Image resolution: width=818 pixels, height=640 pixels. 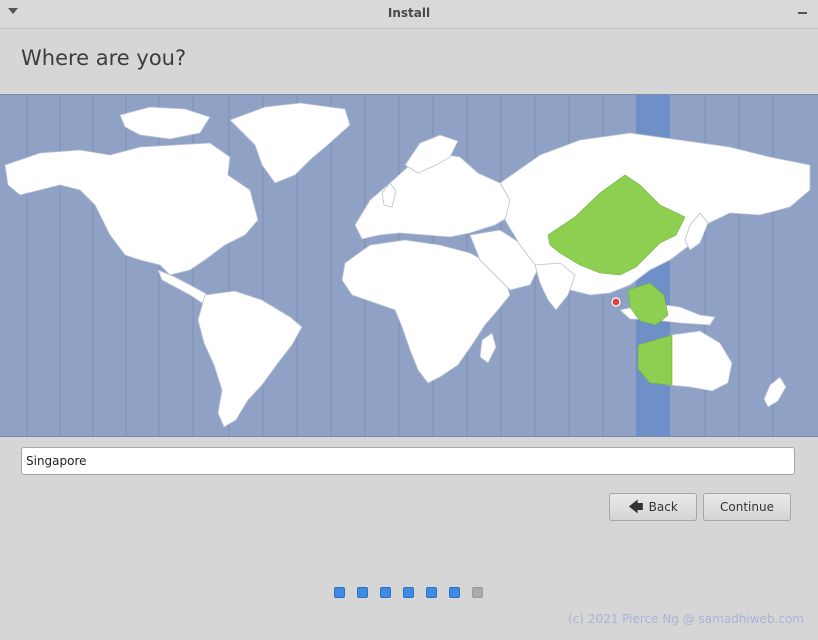 I want to click on step-indicator, so click(x=414, y=592).